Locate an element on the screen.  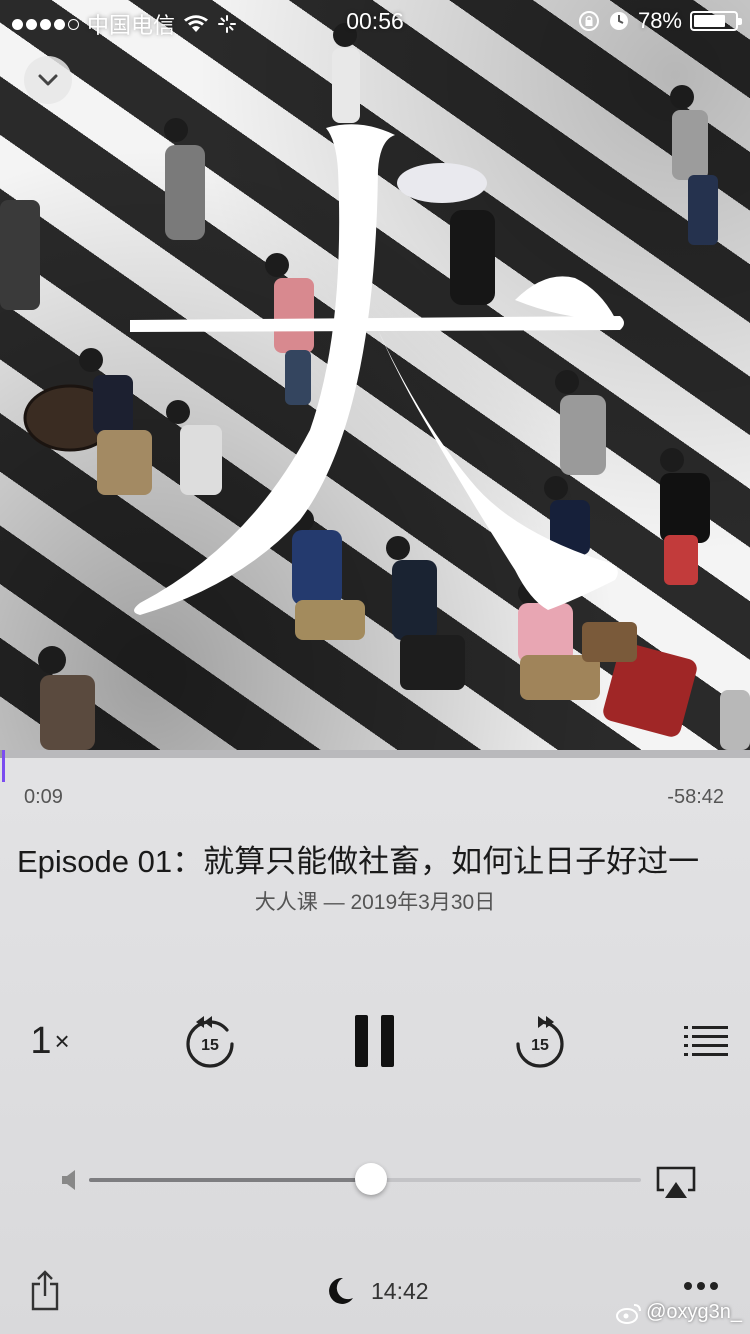
sleep-timer-remaining: 14:42 is located at coordinates (400, 1290).